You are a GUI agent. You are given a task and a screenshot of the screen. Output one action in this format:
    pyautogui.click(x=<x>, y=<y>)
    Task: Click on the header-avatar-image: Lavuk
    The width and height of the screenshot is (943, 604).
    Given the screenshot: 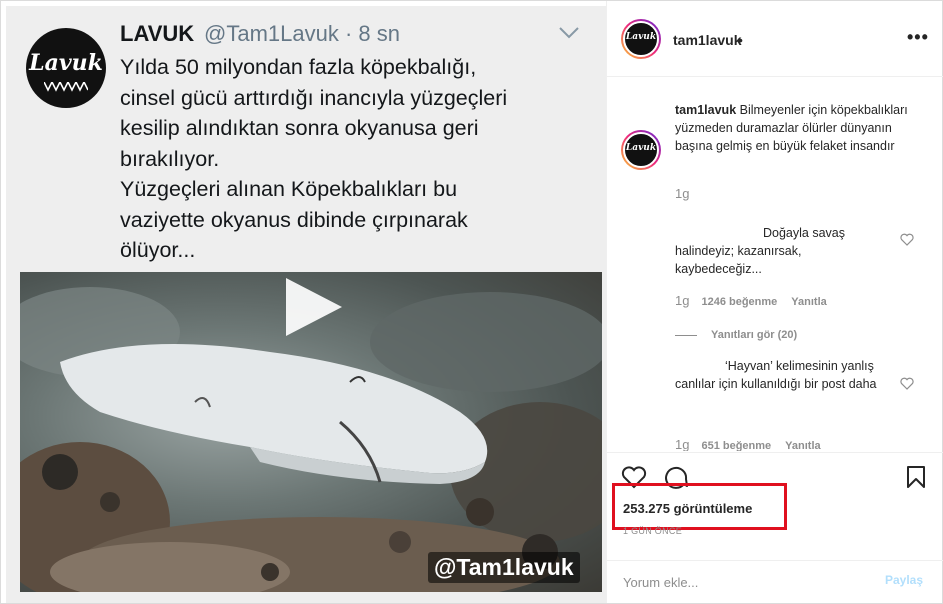 What is the action you would take?
    pyautogui.click(x=641, y=39)
    